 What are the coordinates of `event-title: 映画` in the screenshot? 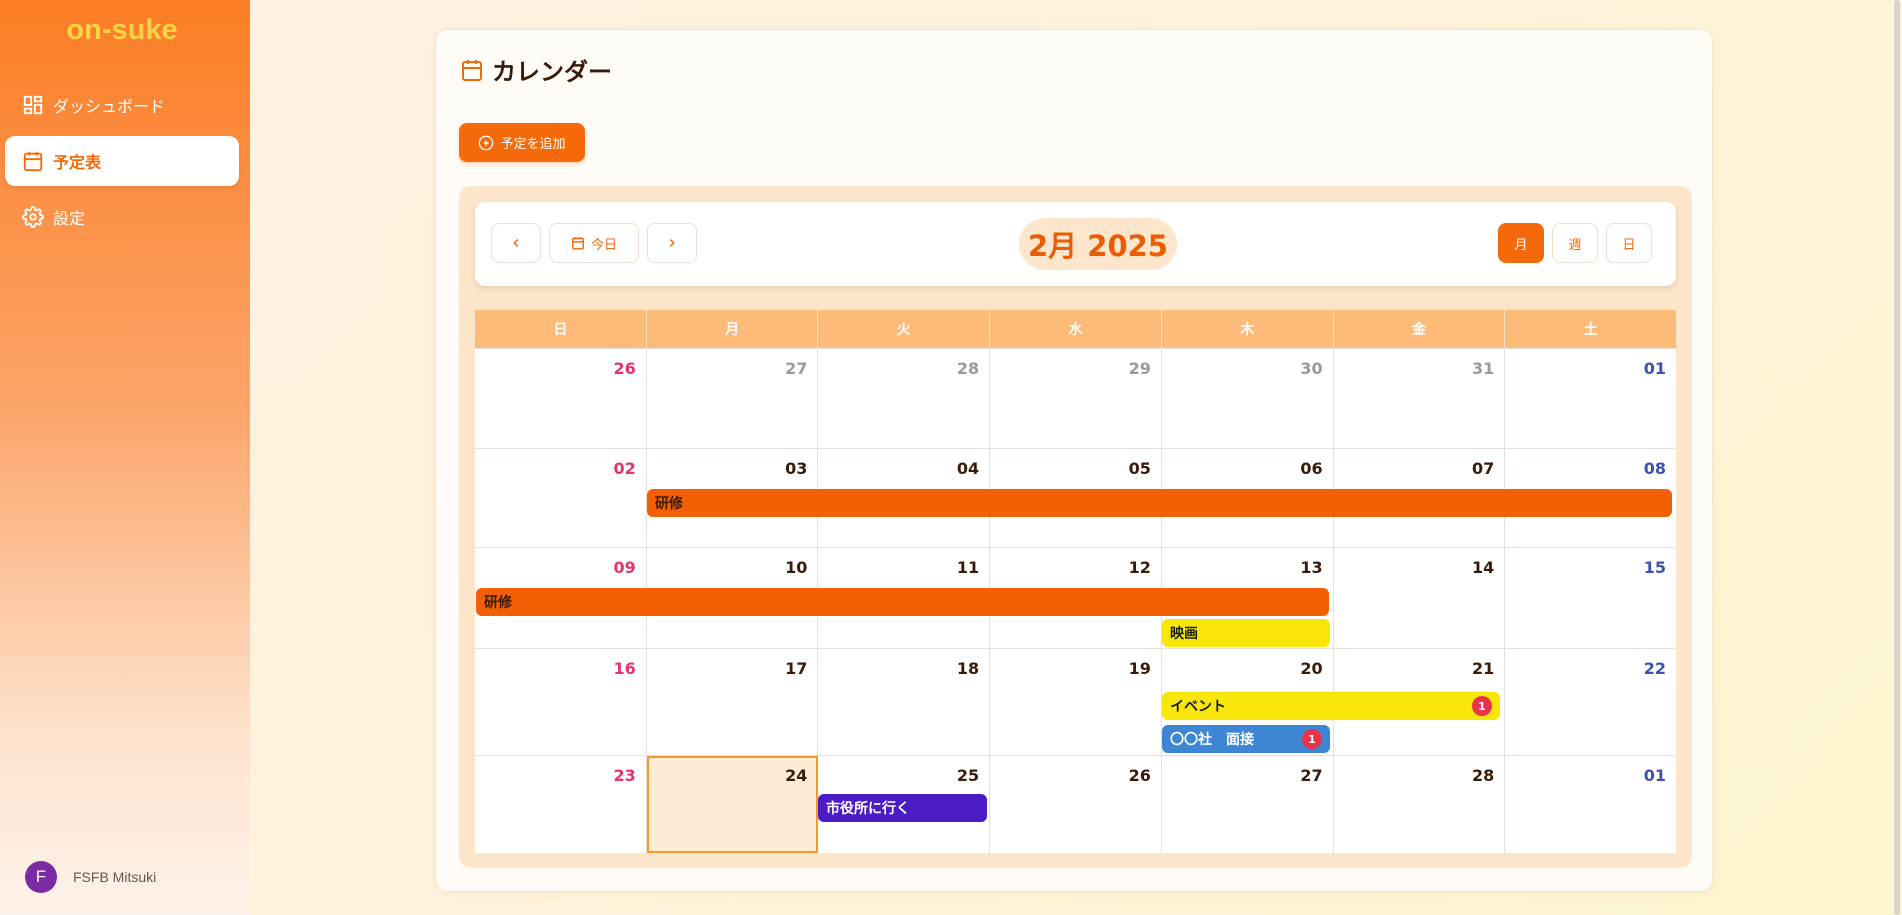 It's located at (1184, 634).